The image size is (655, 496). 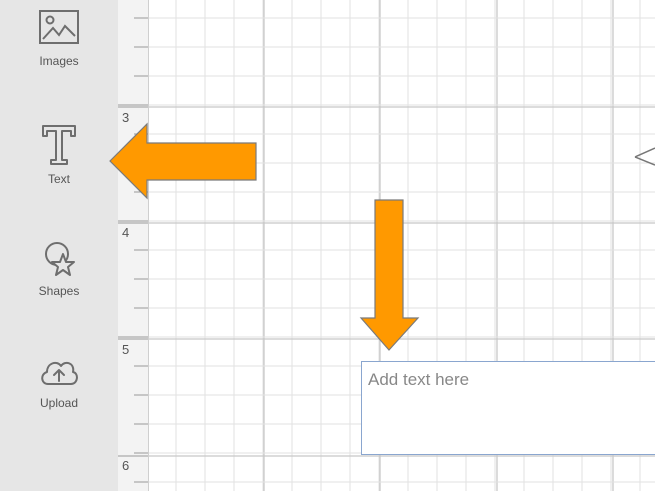 What do you see at coordinates (58, 179) in the screenshot?
I see `sidebar-item-label: Text` at bounding box center [58, 179].